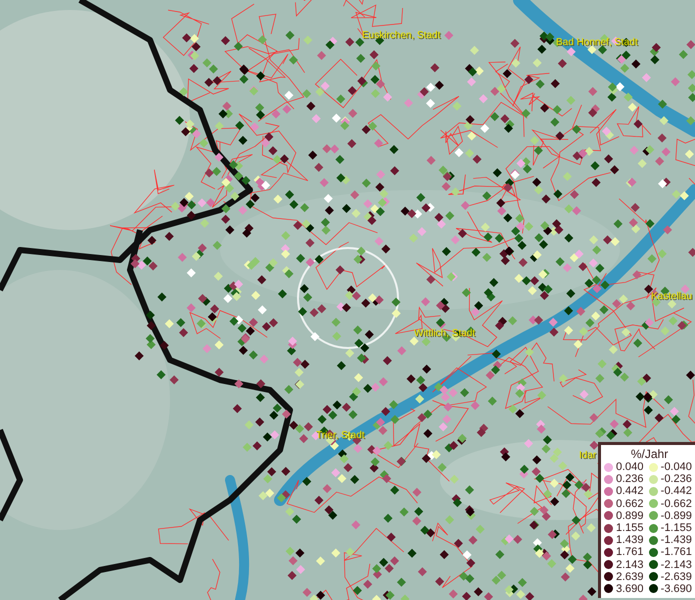  What do you see at coordinates (630, 552) in the screenshot?
I see `legend-label: 1.761` at bounding box center [630, 552].